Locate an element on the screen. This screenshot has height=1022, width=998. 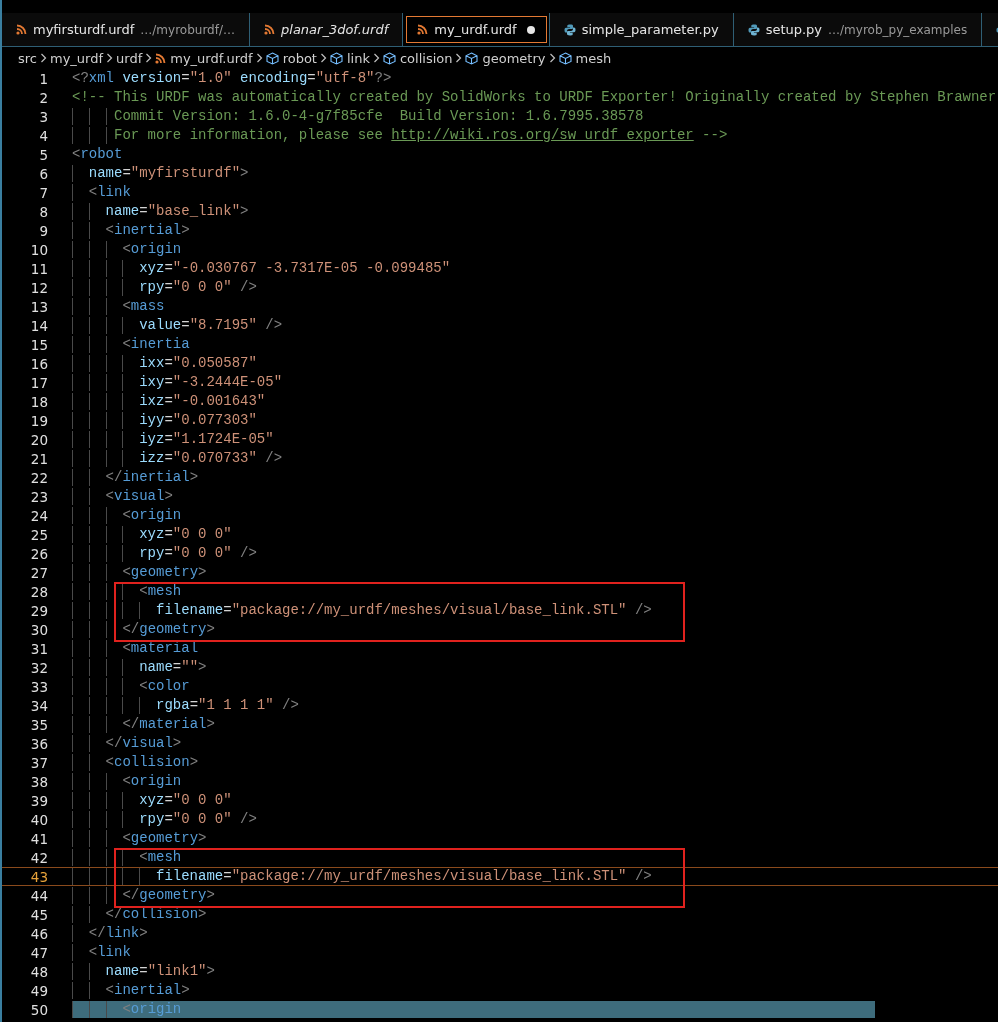
breadcrumb-item: robot is located at coordinates (291, 58).